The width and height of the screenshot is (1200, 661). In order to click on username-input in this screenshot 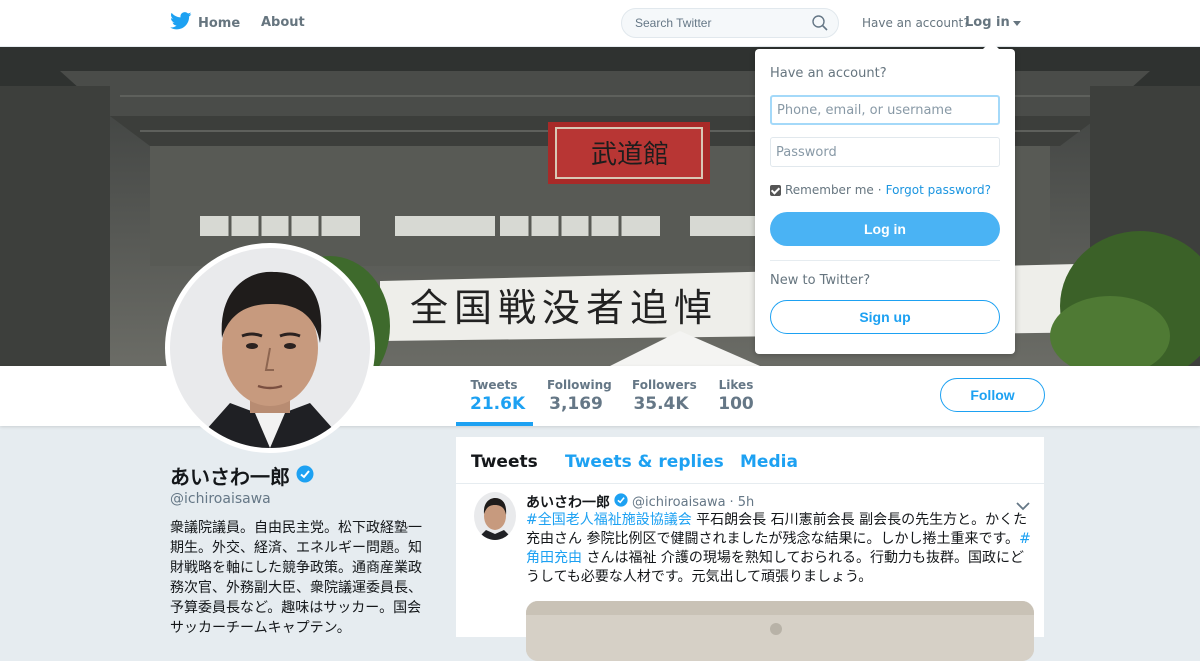, I will do `click(885, 110)`.